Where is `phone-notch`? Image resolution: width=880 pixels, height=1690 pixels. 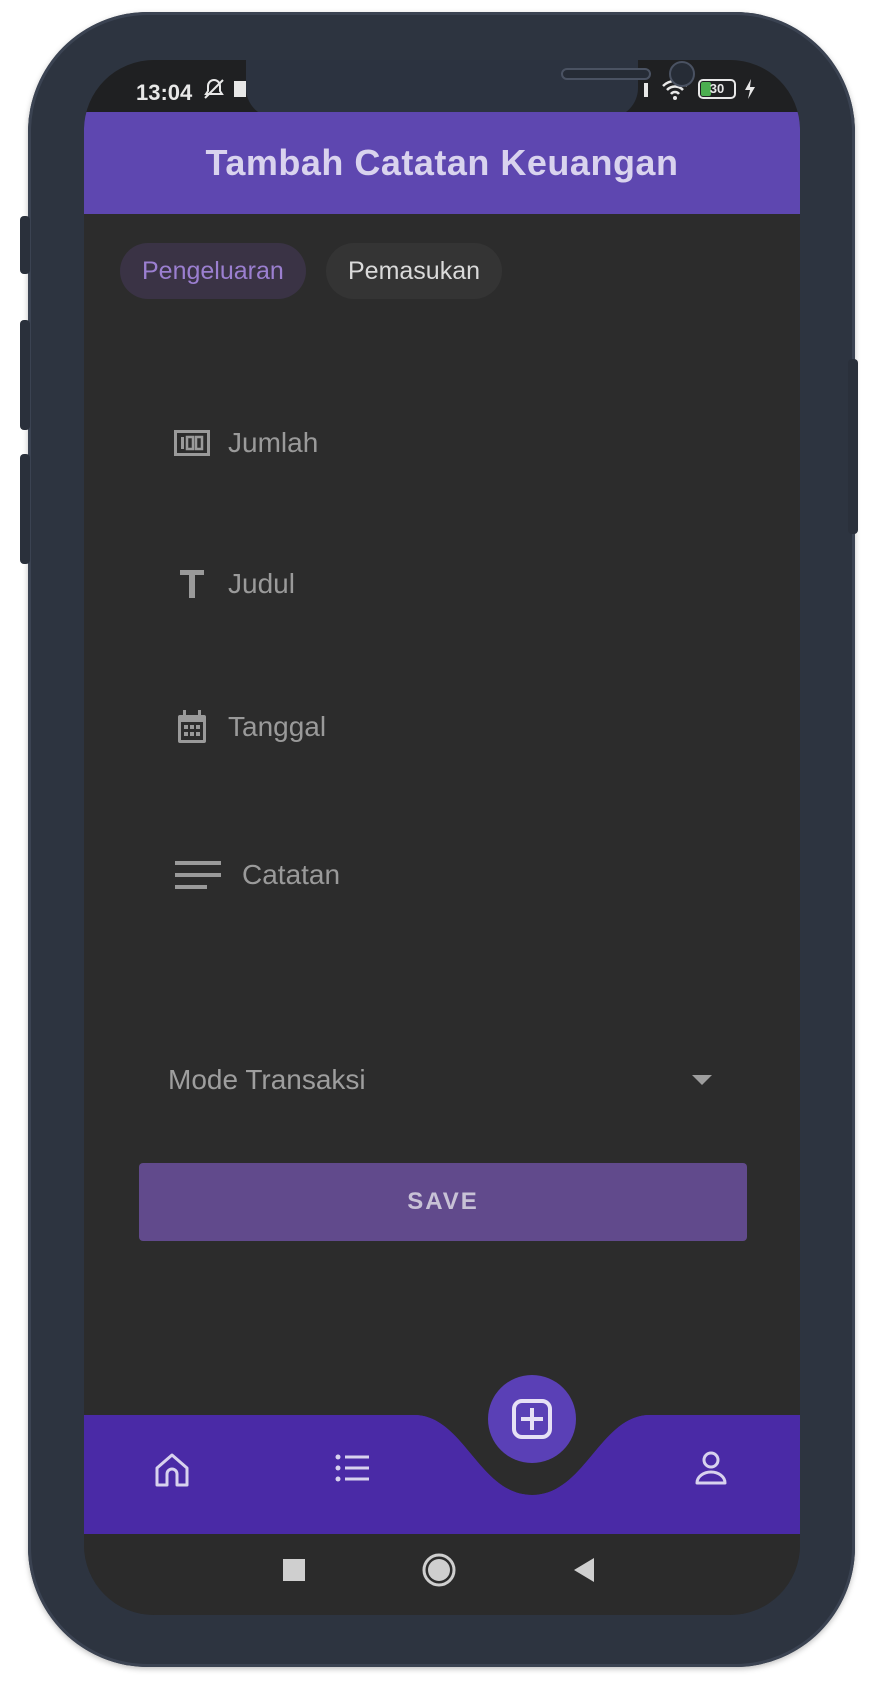 phone-notch is located at coordinates (470, 89).